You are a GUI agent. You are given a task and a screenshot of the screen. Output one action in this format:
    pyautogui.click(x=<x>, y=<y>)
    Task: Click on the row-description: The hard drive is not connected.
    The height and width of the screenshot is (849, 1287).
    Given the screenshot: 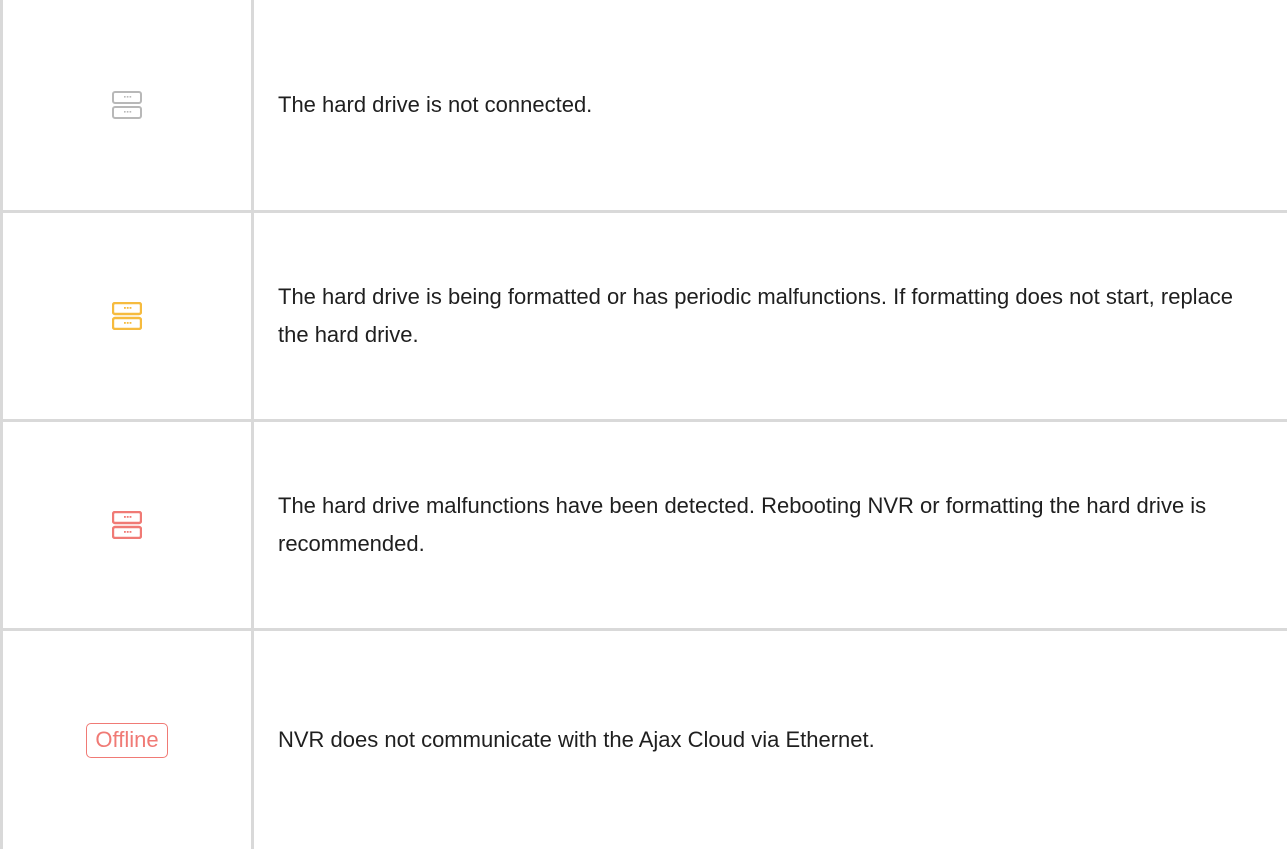 What is the action you would take?
    pyautogui.click(x=435, y=104)
    